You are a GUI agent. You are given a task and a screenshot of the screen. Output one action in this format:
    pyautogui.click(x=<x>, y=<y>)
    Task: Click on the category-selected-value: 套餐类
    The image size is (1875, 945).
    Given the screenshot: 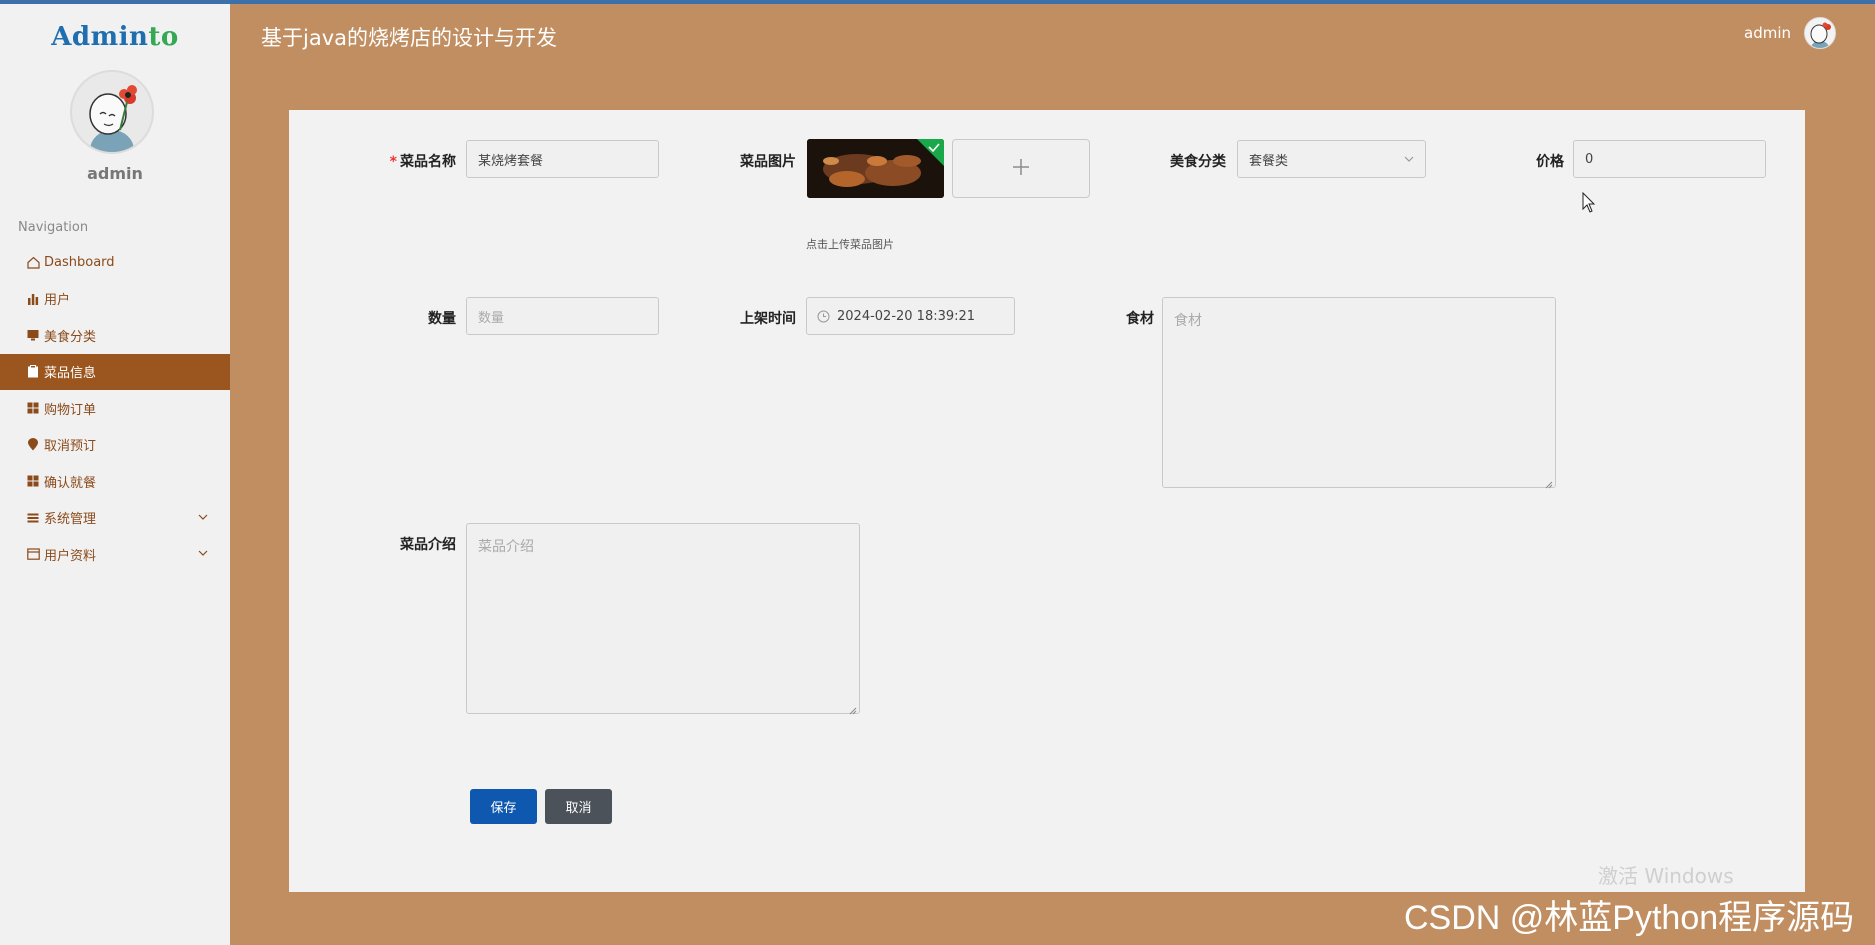 What is the action you would take?
    pyautogui.click(x=1269, y=161)
    